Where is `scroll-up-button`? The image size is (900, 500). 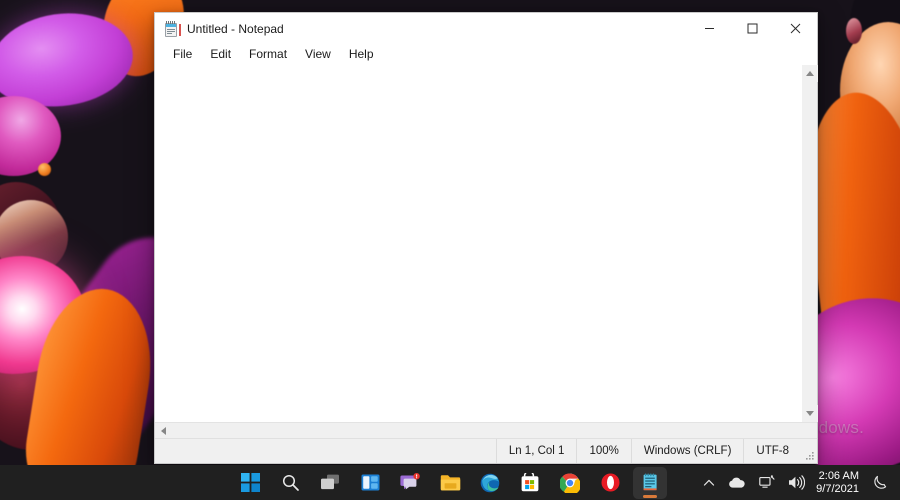 scroll-up-button is located at coordinates (810, 73).